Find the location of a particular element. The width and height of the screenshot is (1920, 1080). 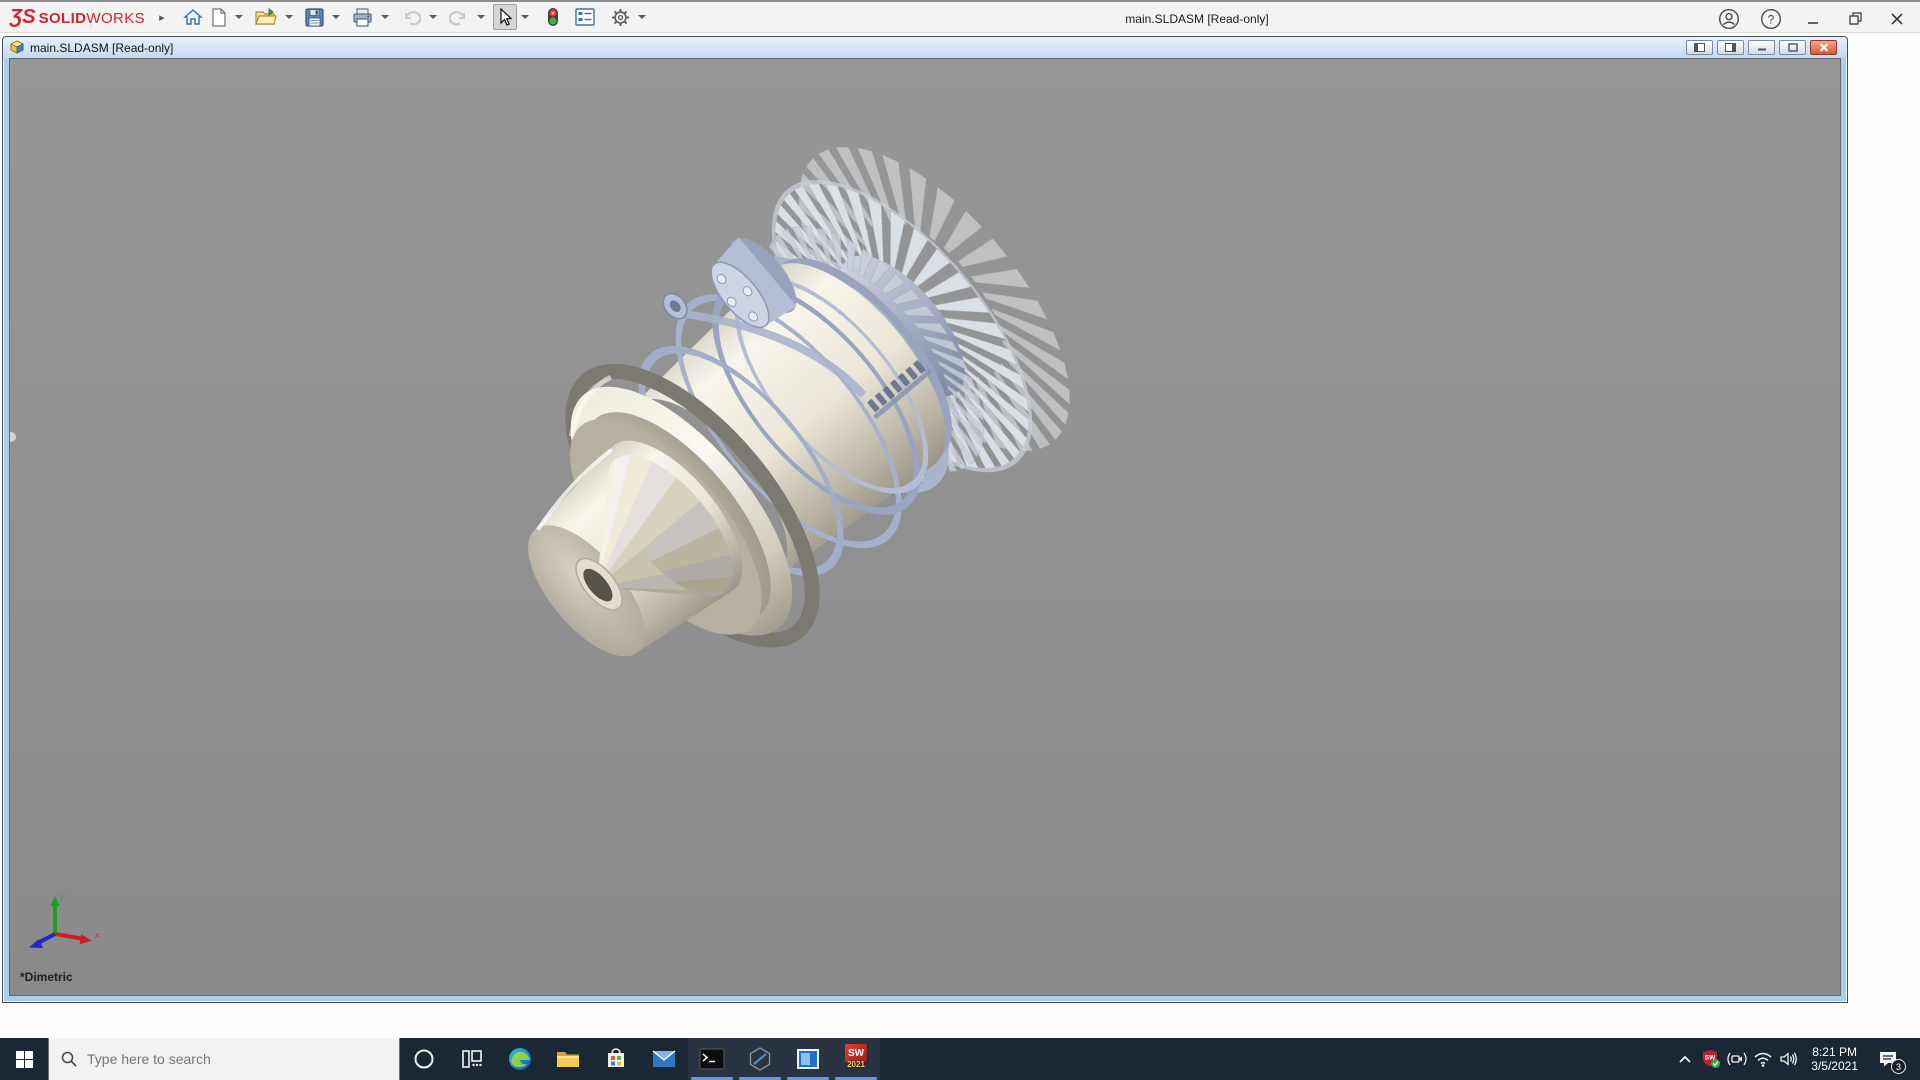

undo-dropdown is located at coordinates (432, 17).